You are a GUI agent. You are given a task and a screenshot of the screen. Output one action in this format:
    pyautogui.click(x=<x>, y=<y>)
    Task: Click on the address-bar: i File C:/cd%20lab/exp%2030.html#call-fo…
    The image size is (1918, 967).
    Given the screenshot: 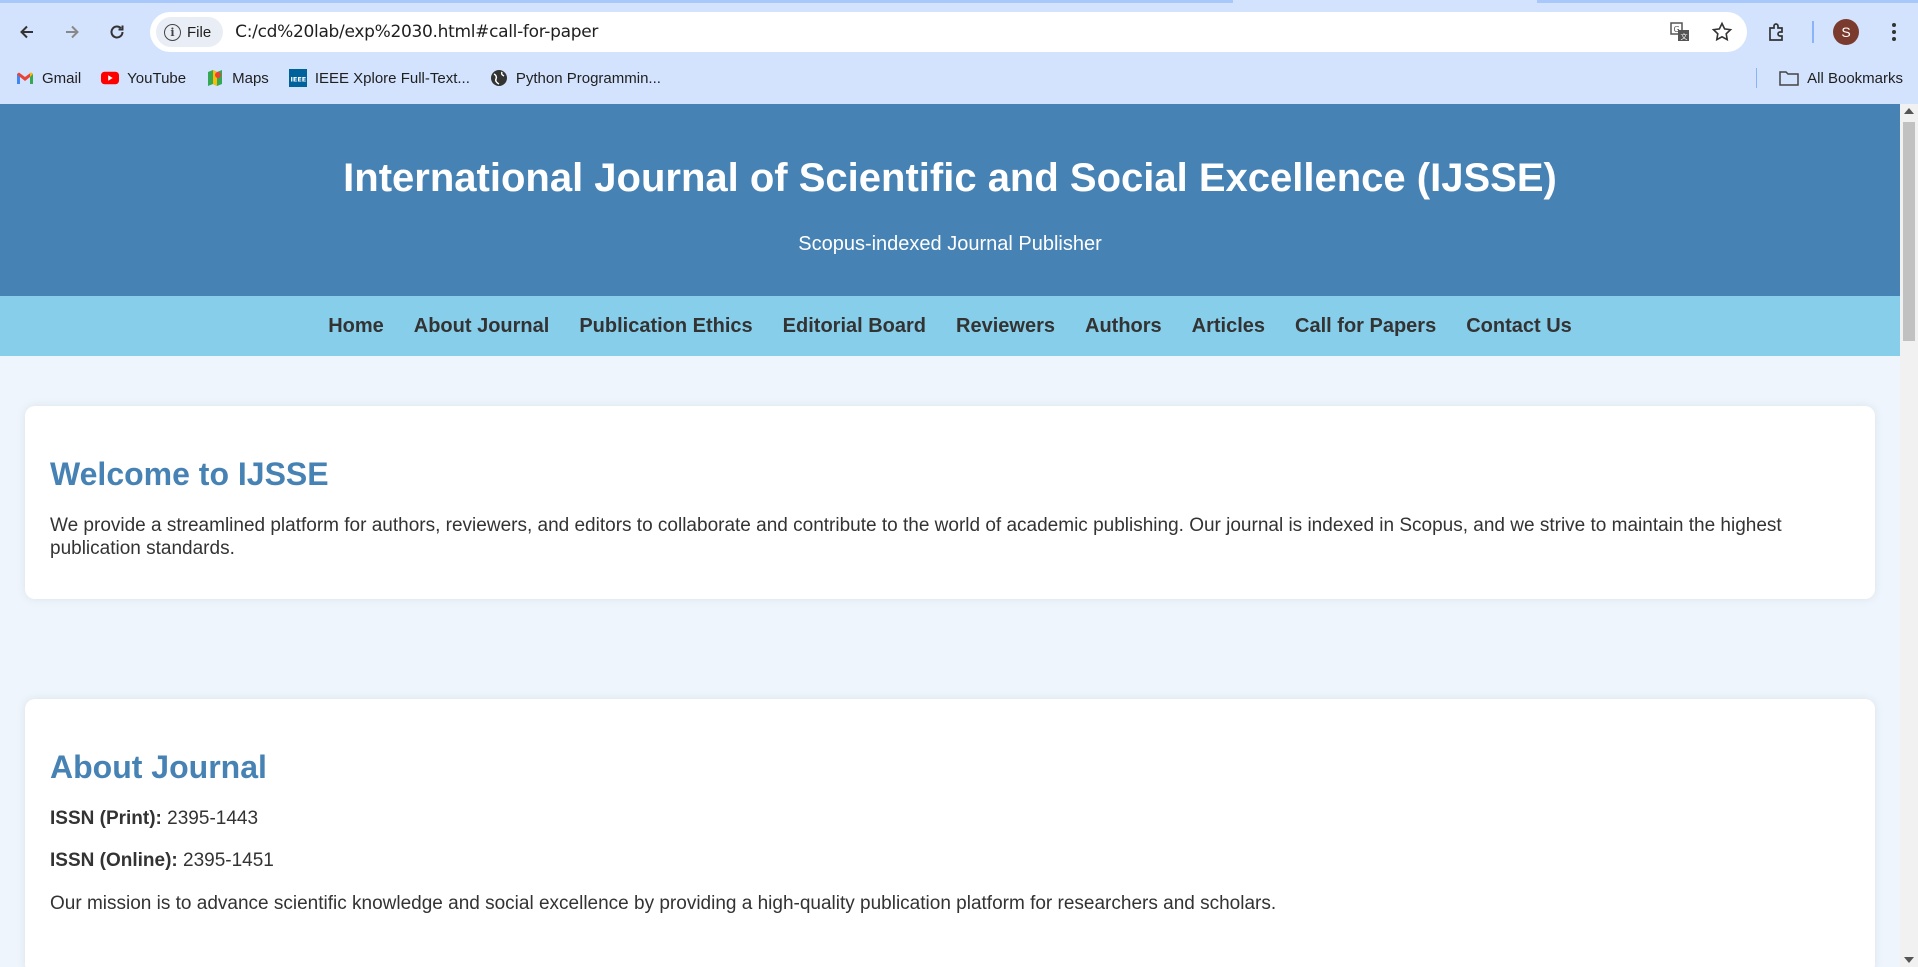 What is the action you would take?
    pyautogui.click(x=948, y=32)
    